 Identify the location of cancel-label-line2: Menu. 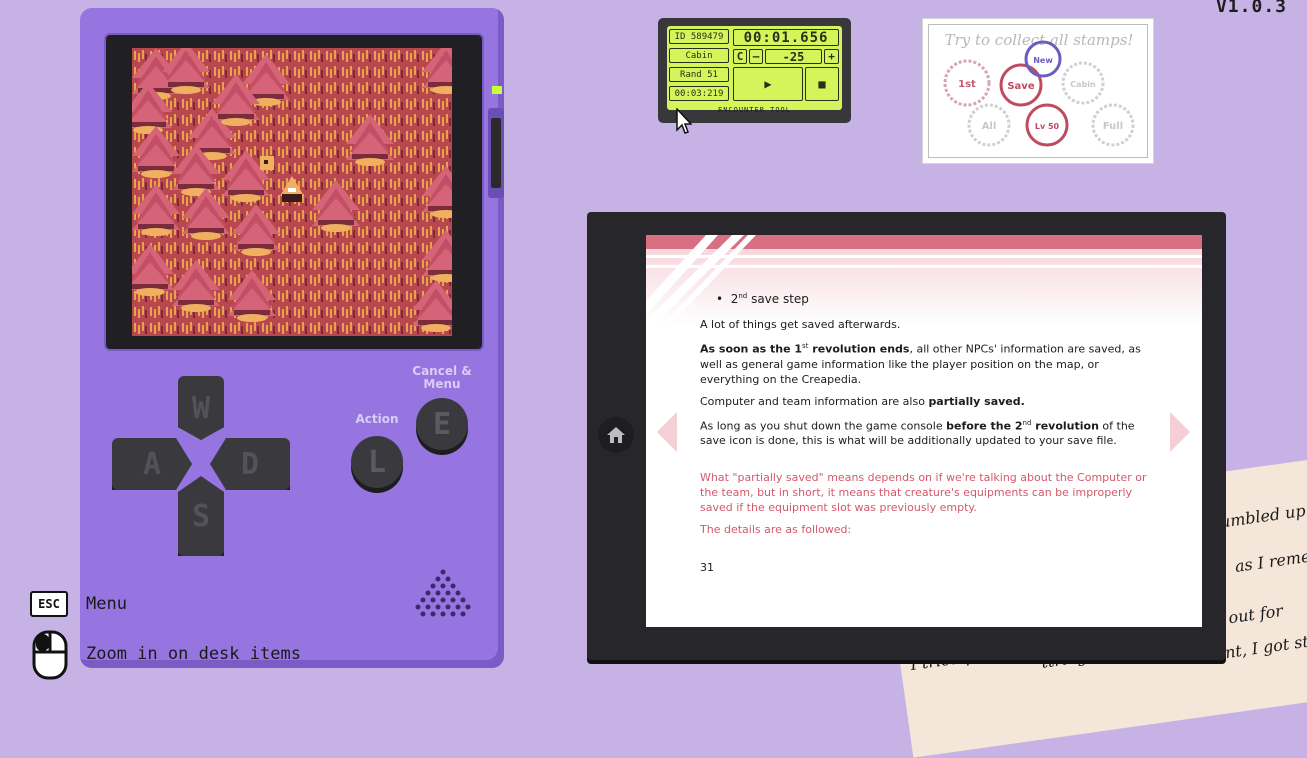
(442, 384).